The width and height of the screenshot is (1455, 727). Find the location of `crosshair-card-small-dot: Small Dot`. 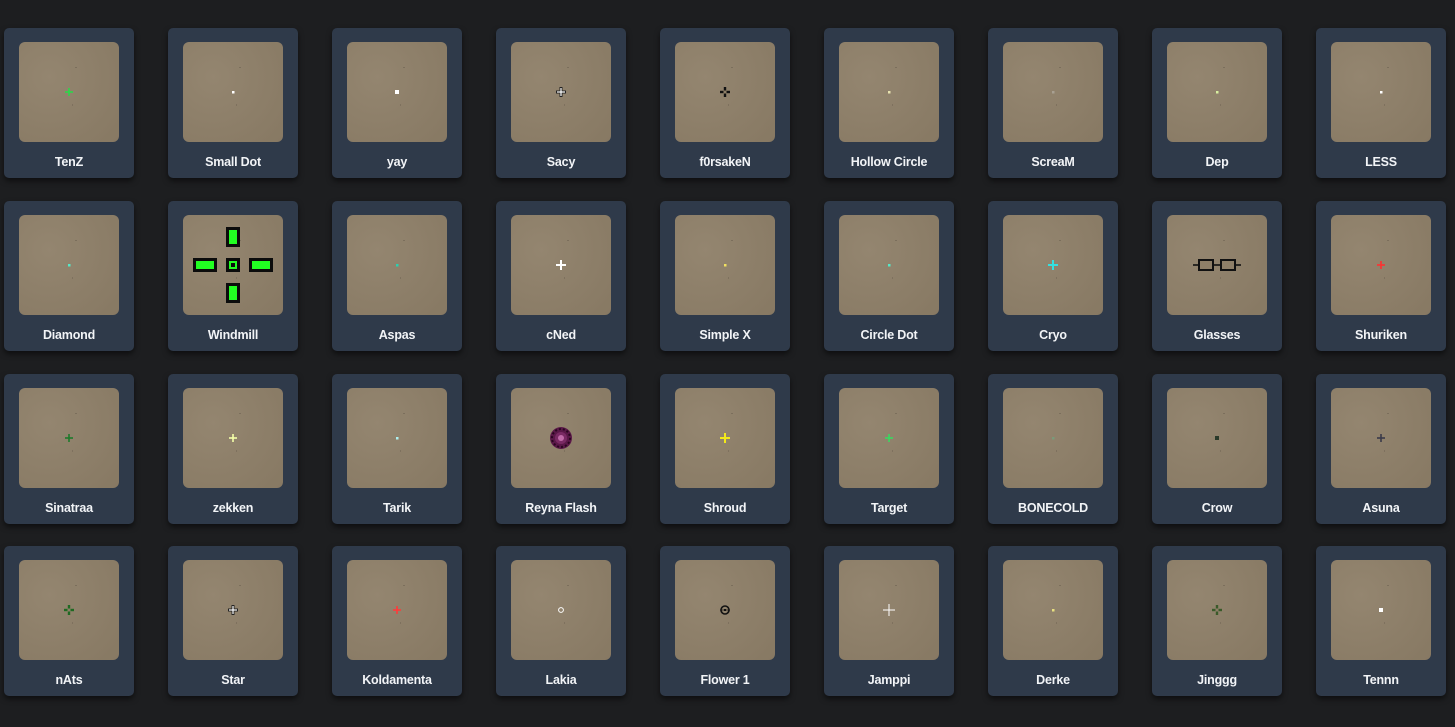

crosshair-card-small-dot: Small Dot is located at coordinates (233, 103).